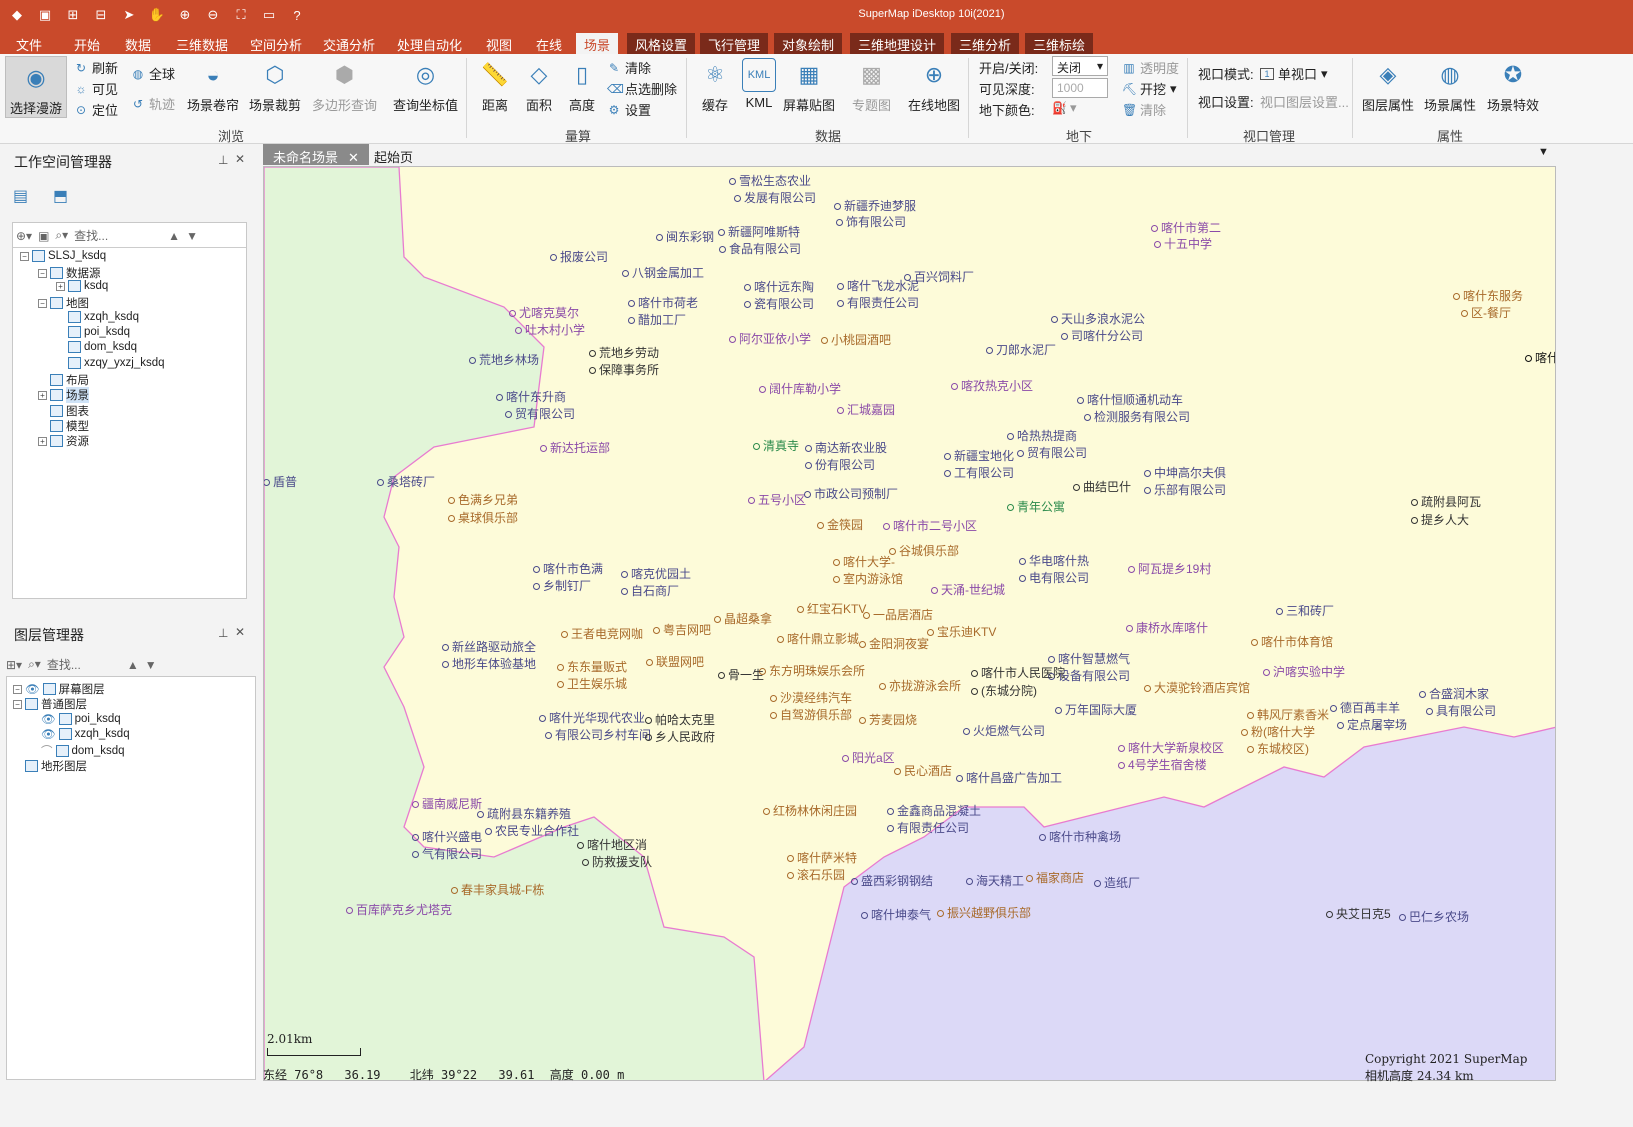  I want to click on poi-label: 滚石乐园, so click(816, 875).